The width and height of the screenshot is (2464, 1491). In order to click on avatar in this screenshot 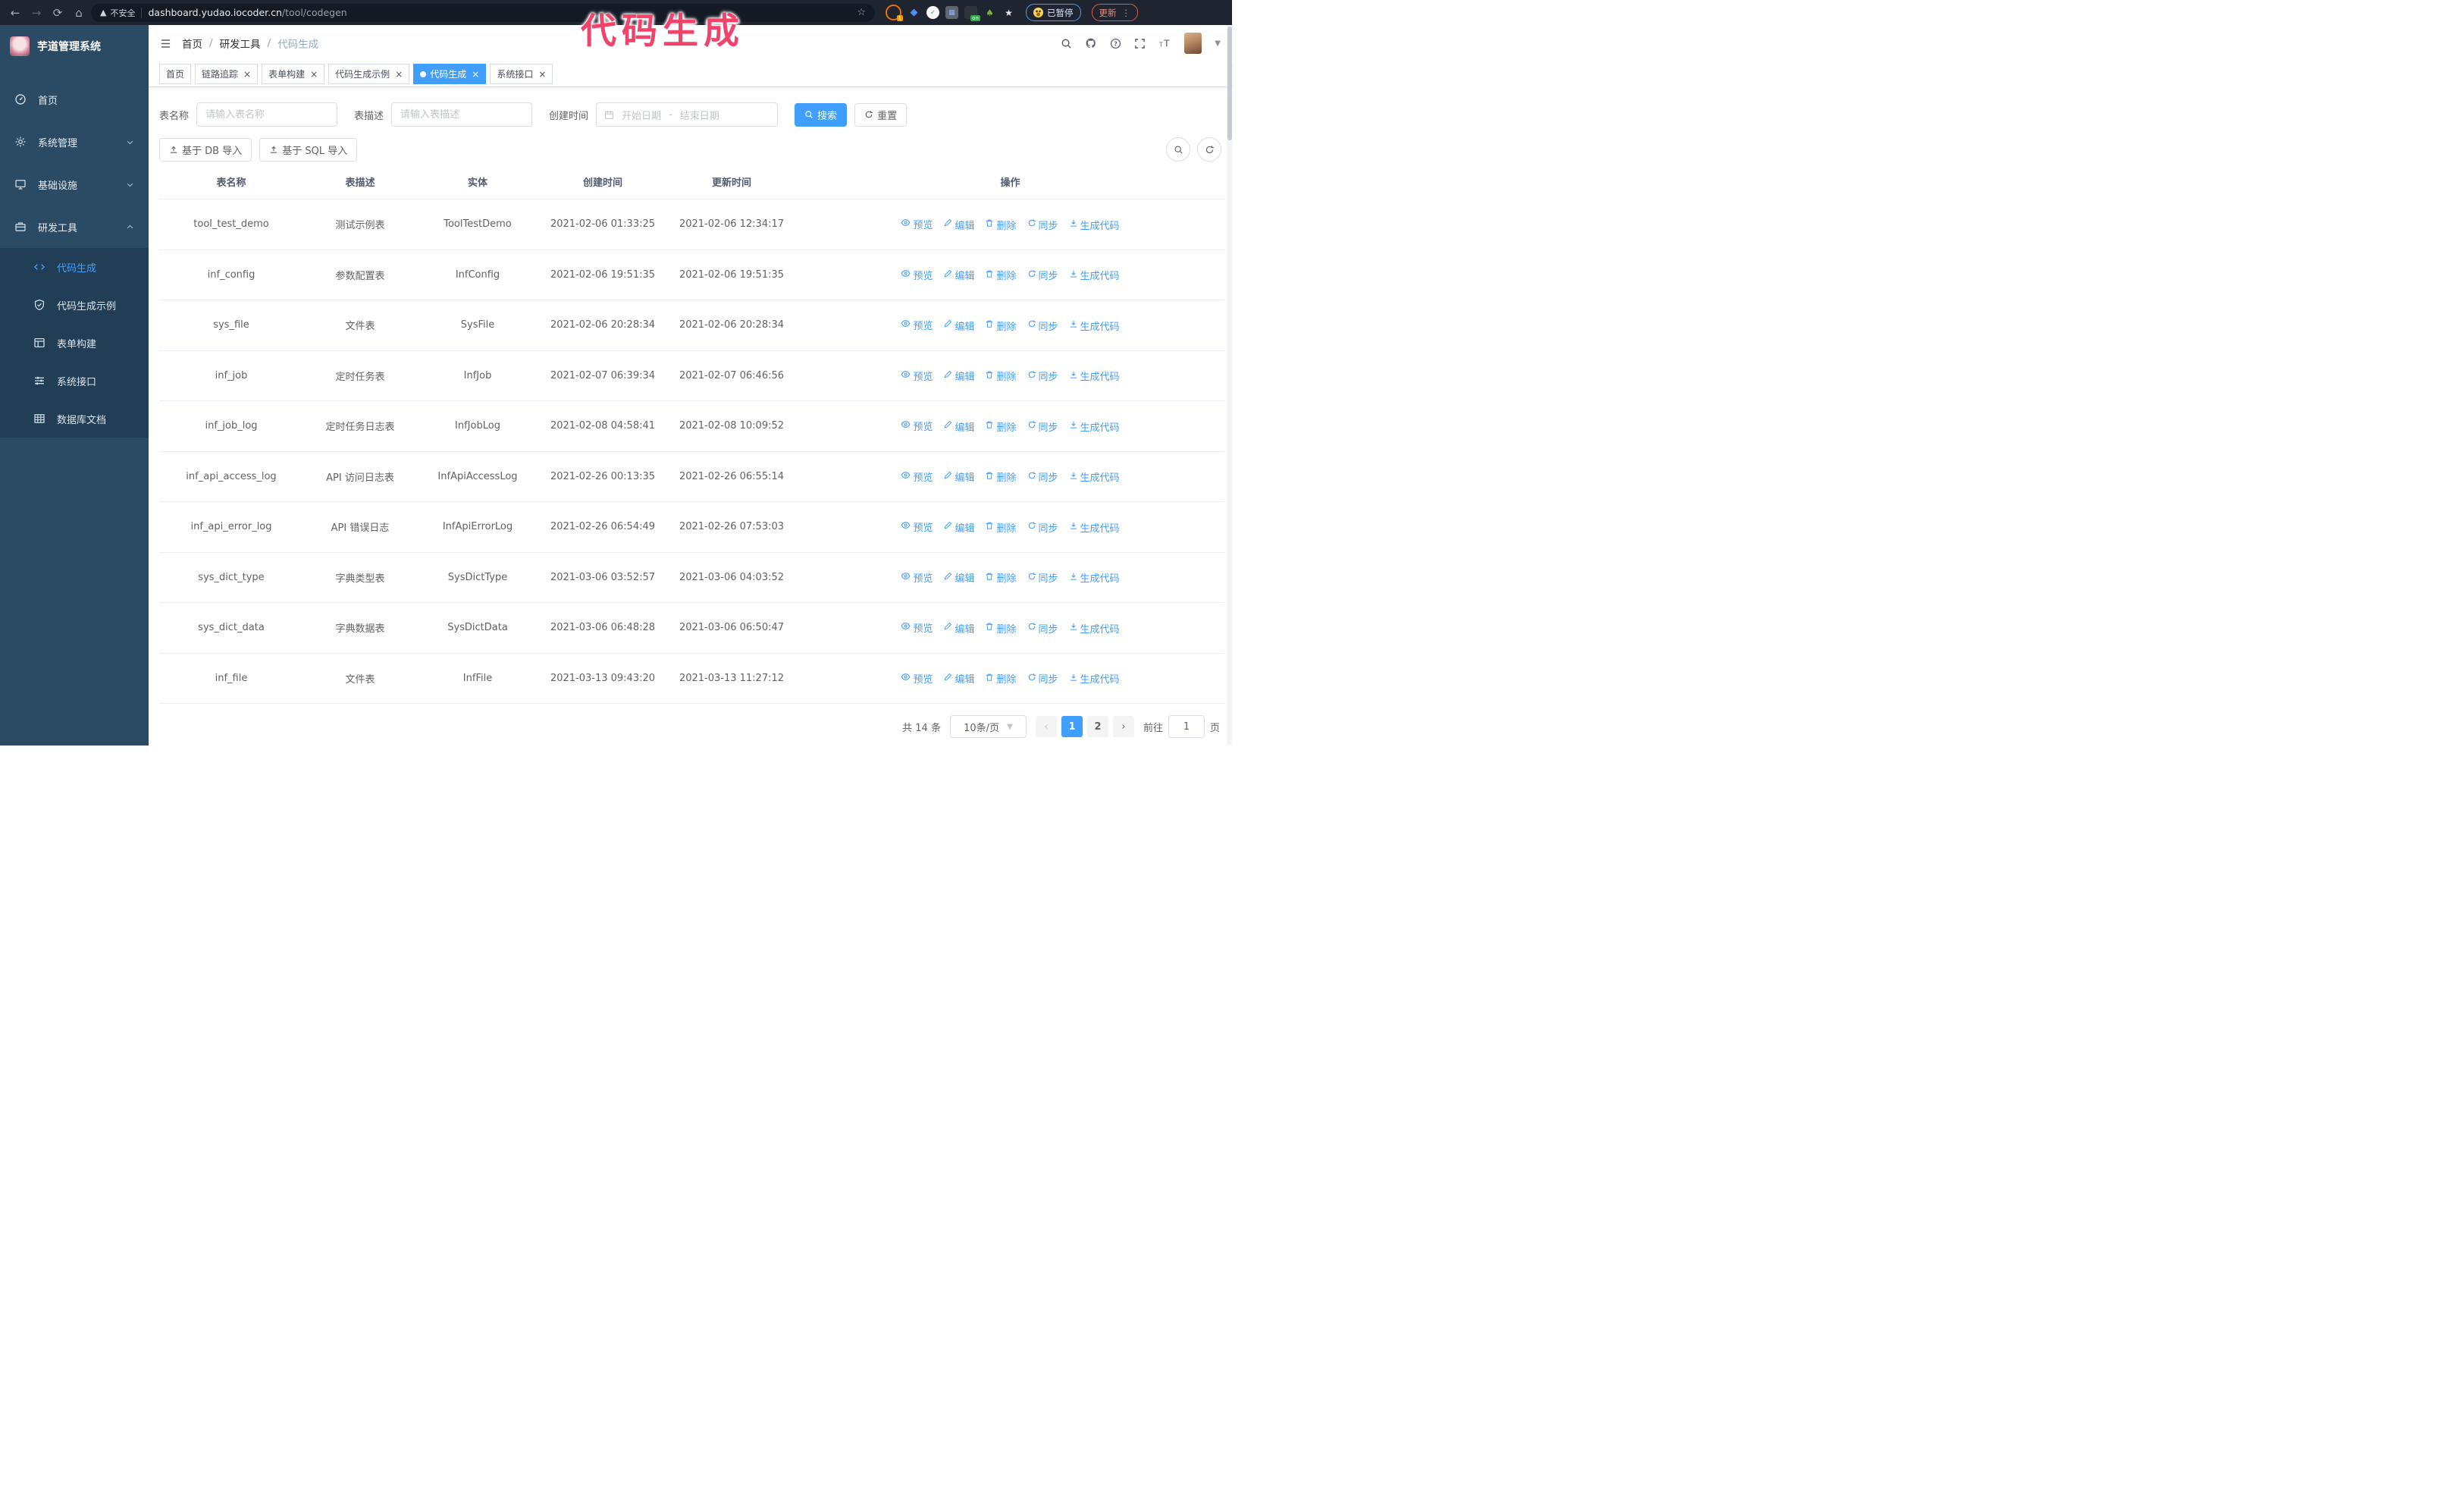, I will do `click(1193, 44)`.